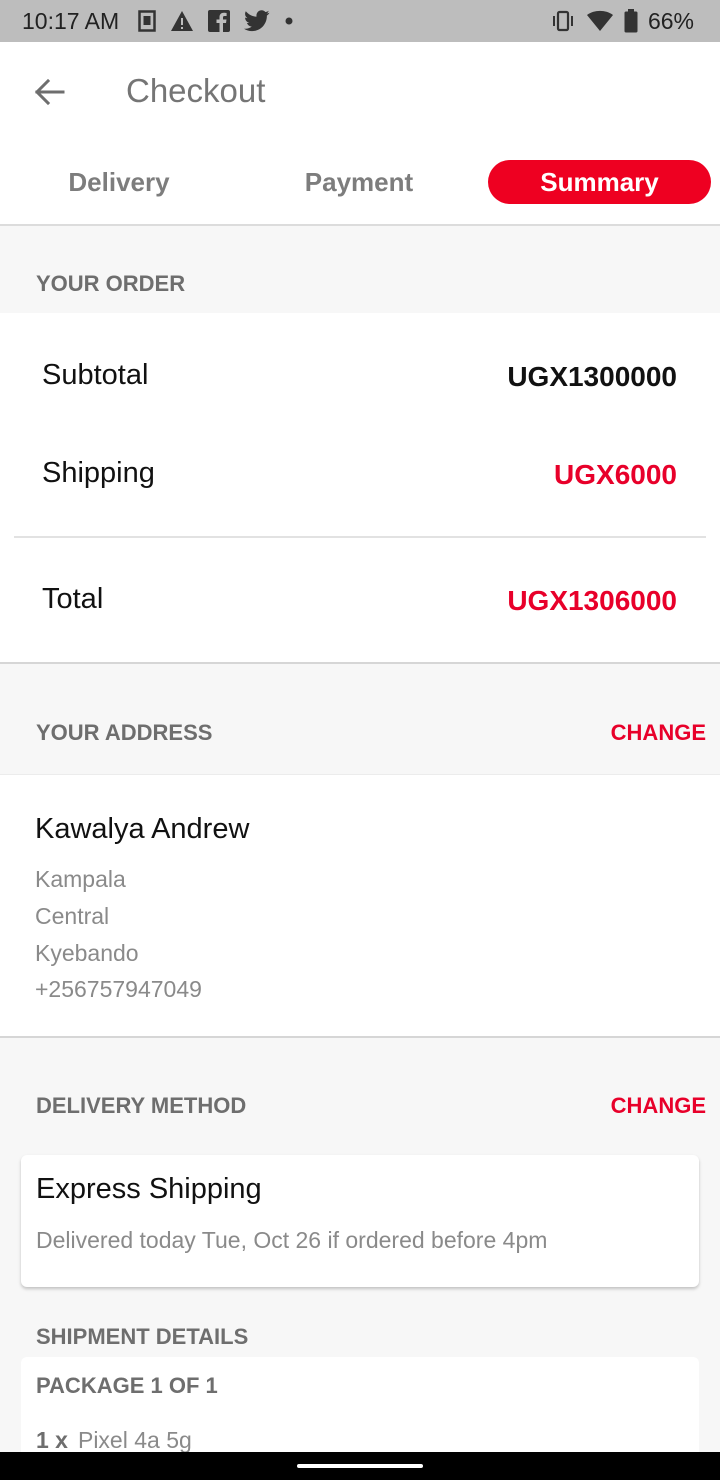  What do you see at coordinates (119, 182) in the screenshot?
I see `tab-delivery: Delivery` at bounding box center [119, 182].